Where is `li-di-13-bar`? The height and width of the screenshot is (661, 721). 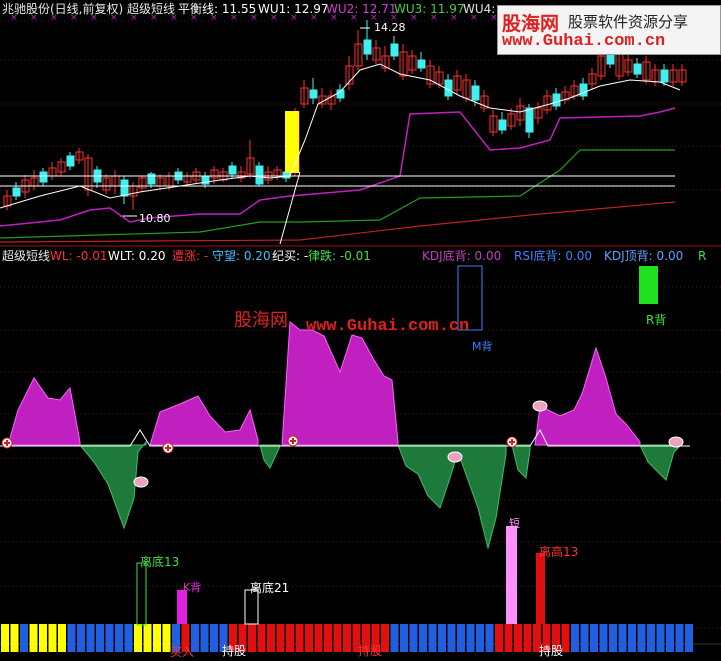 li-di-13-bar is located at coordinates (141, 594).